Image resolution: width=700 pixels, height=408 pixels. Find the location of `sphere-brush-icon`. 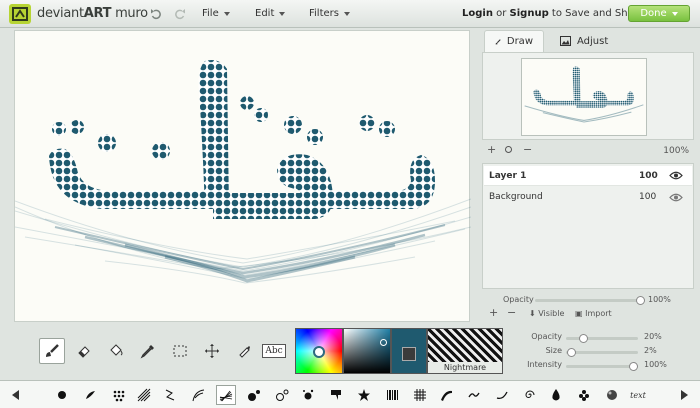

sphere-brush-icon is located at coordinates (612, 395).